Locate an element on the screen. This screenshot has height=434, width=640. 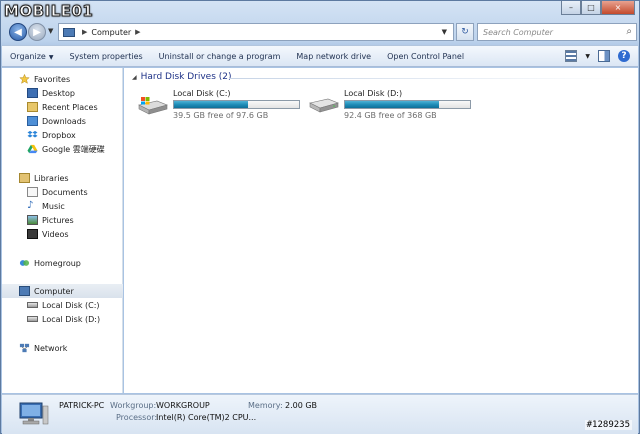
memory-value: 2.00 GB is located at coordinates (301, 405).